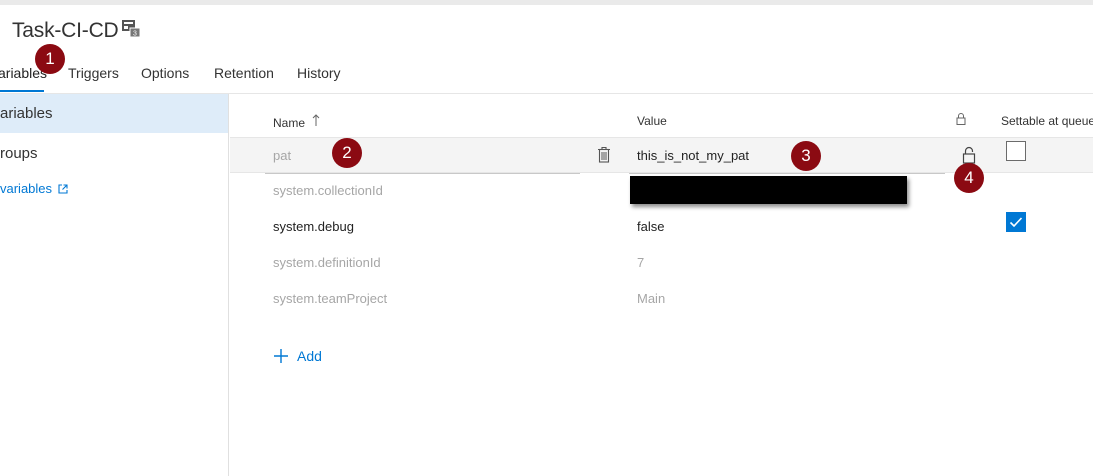 The image size is (1093, 476). Describe the element at coordinates (114, 154) in the screenshot. I see `sidebar-item-variable-groups: roups` at that location.